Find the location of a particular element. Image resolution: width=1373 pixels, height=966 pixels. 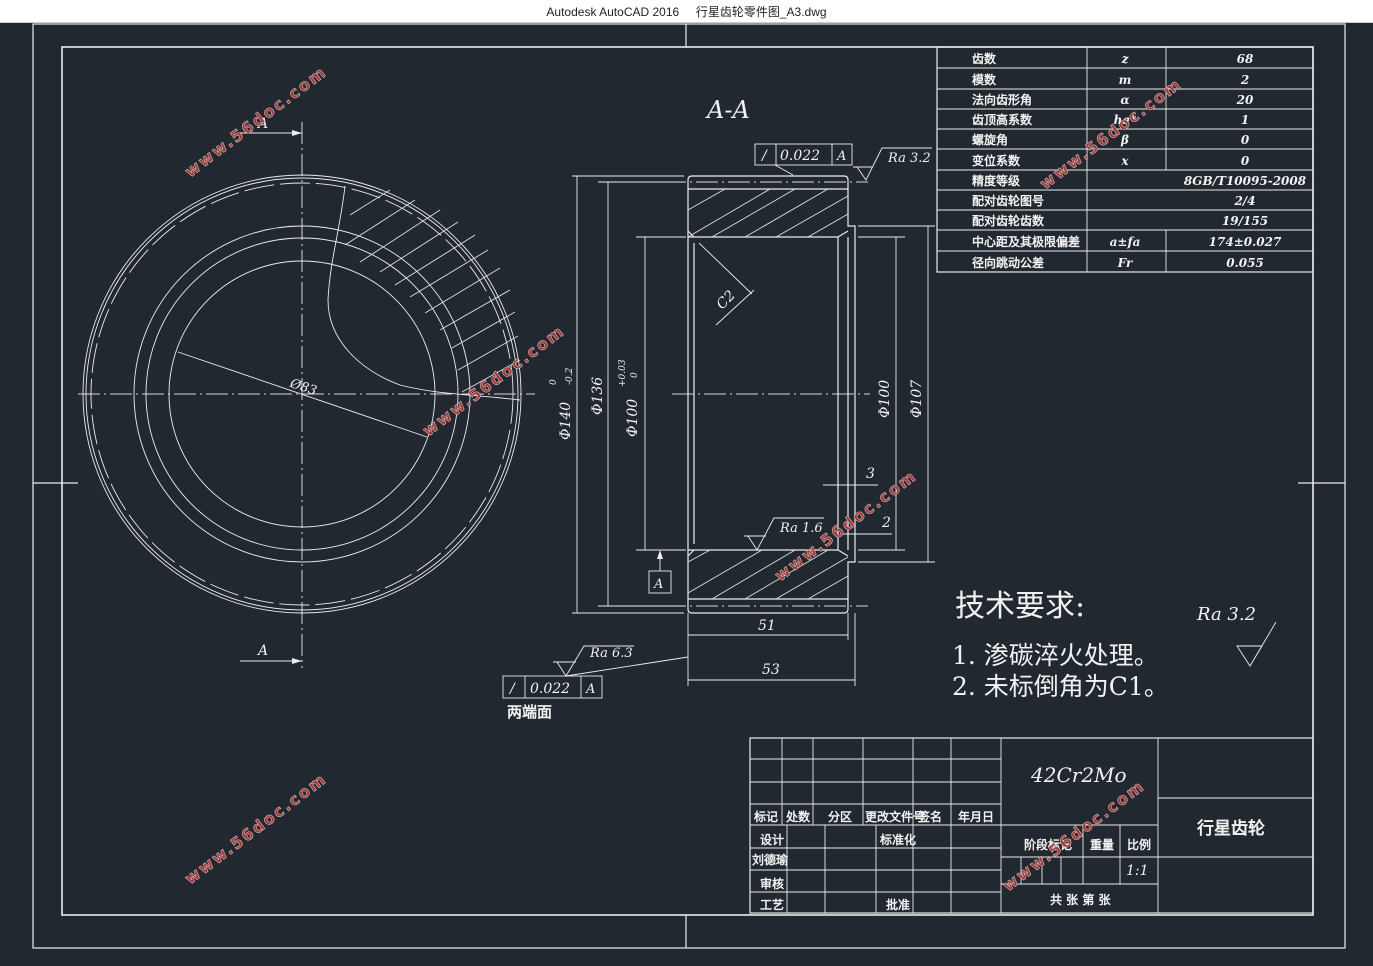

svg-text: Ra 3.2 is located at coordinates (909, 158).